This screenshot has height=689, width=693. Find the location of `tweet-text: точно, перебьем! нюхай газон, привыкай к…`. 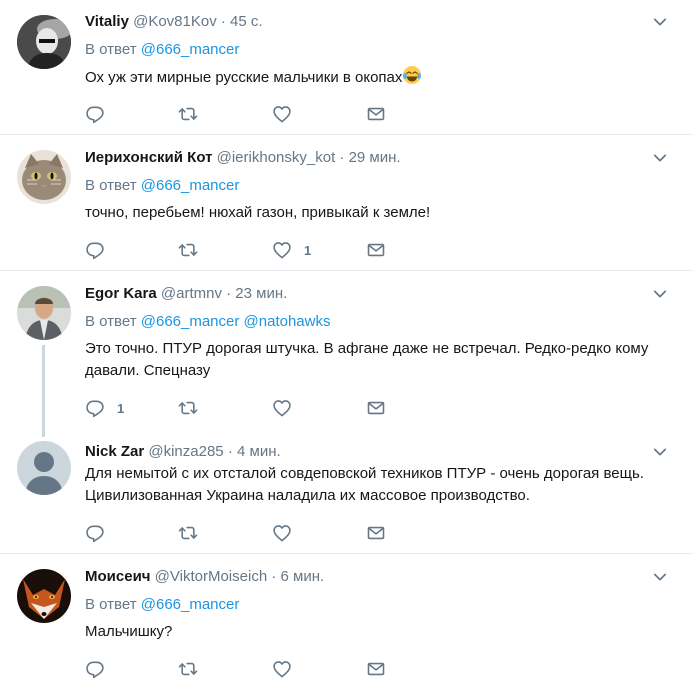

tweet-text: точно, перебьем! нюхай газон, привыкай к… is located at coordinates (258, 212).